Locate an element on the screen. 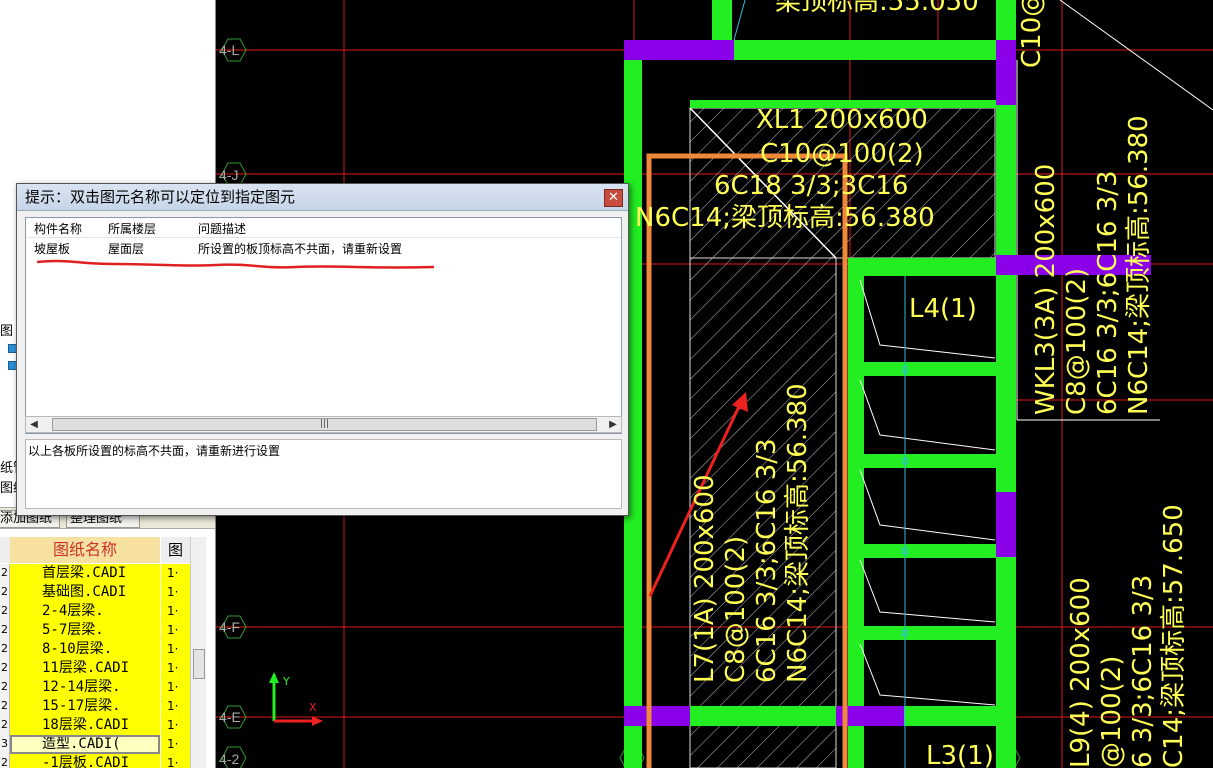 Image resolution: width=1213 pixels, height=768 pixels. grid-label-42: 4-2 is located at coordinates (229, 759).